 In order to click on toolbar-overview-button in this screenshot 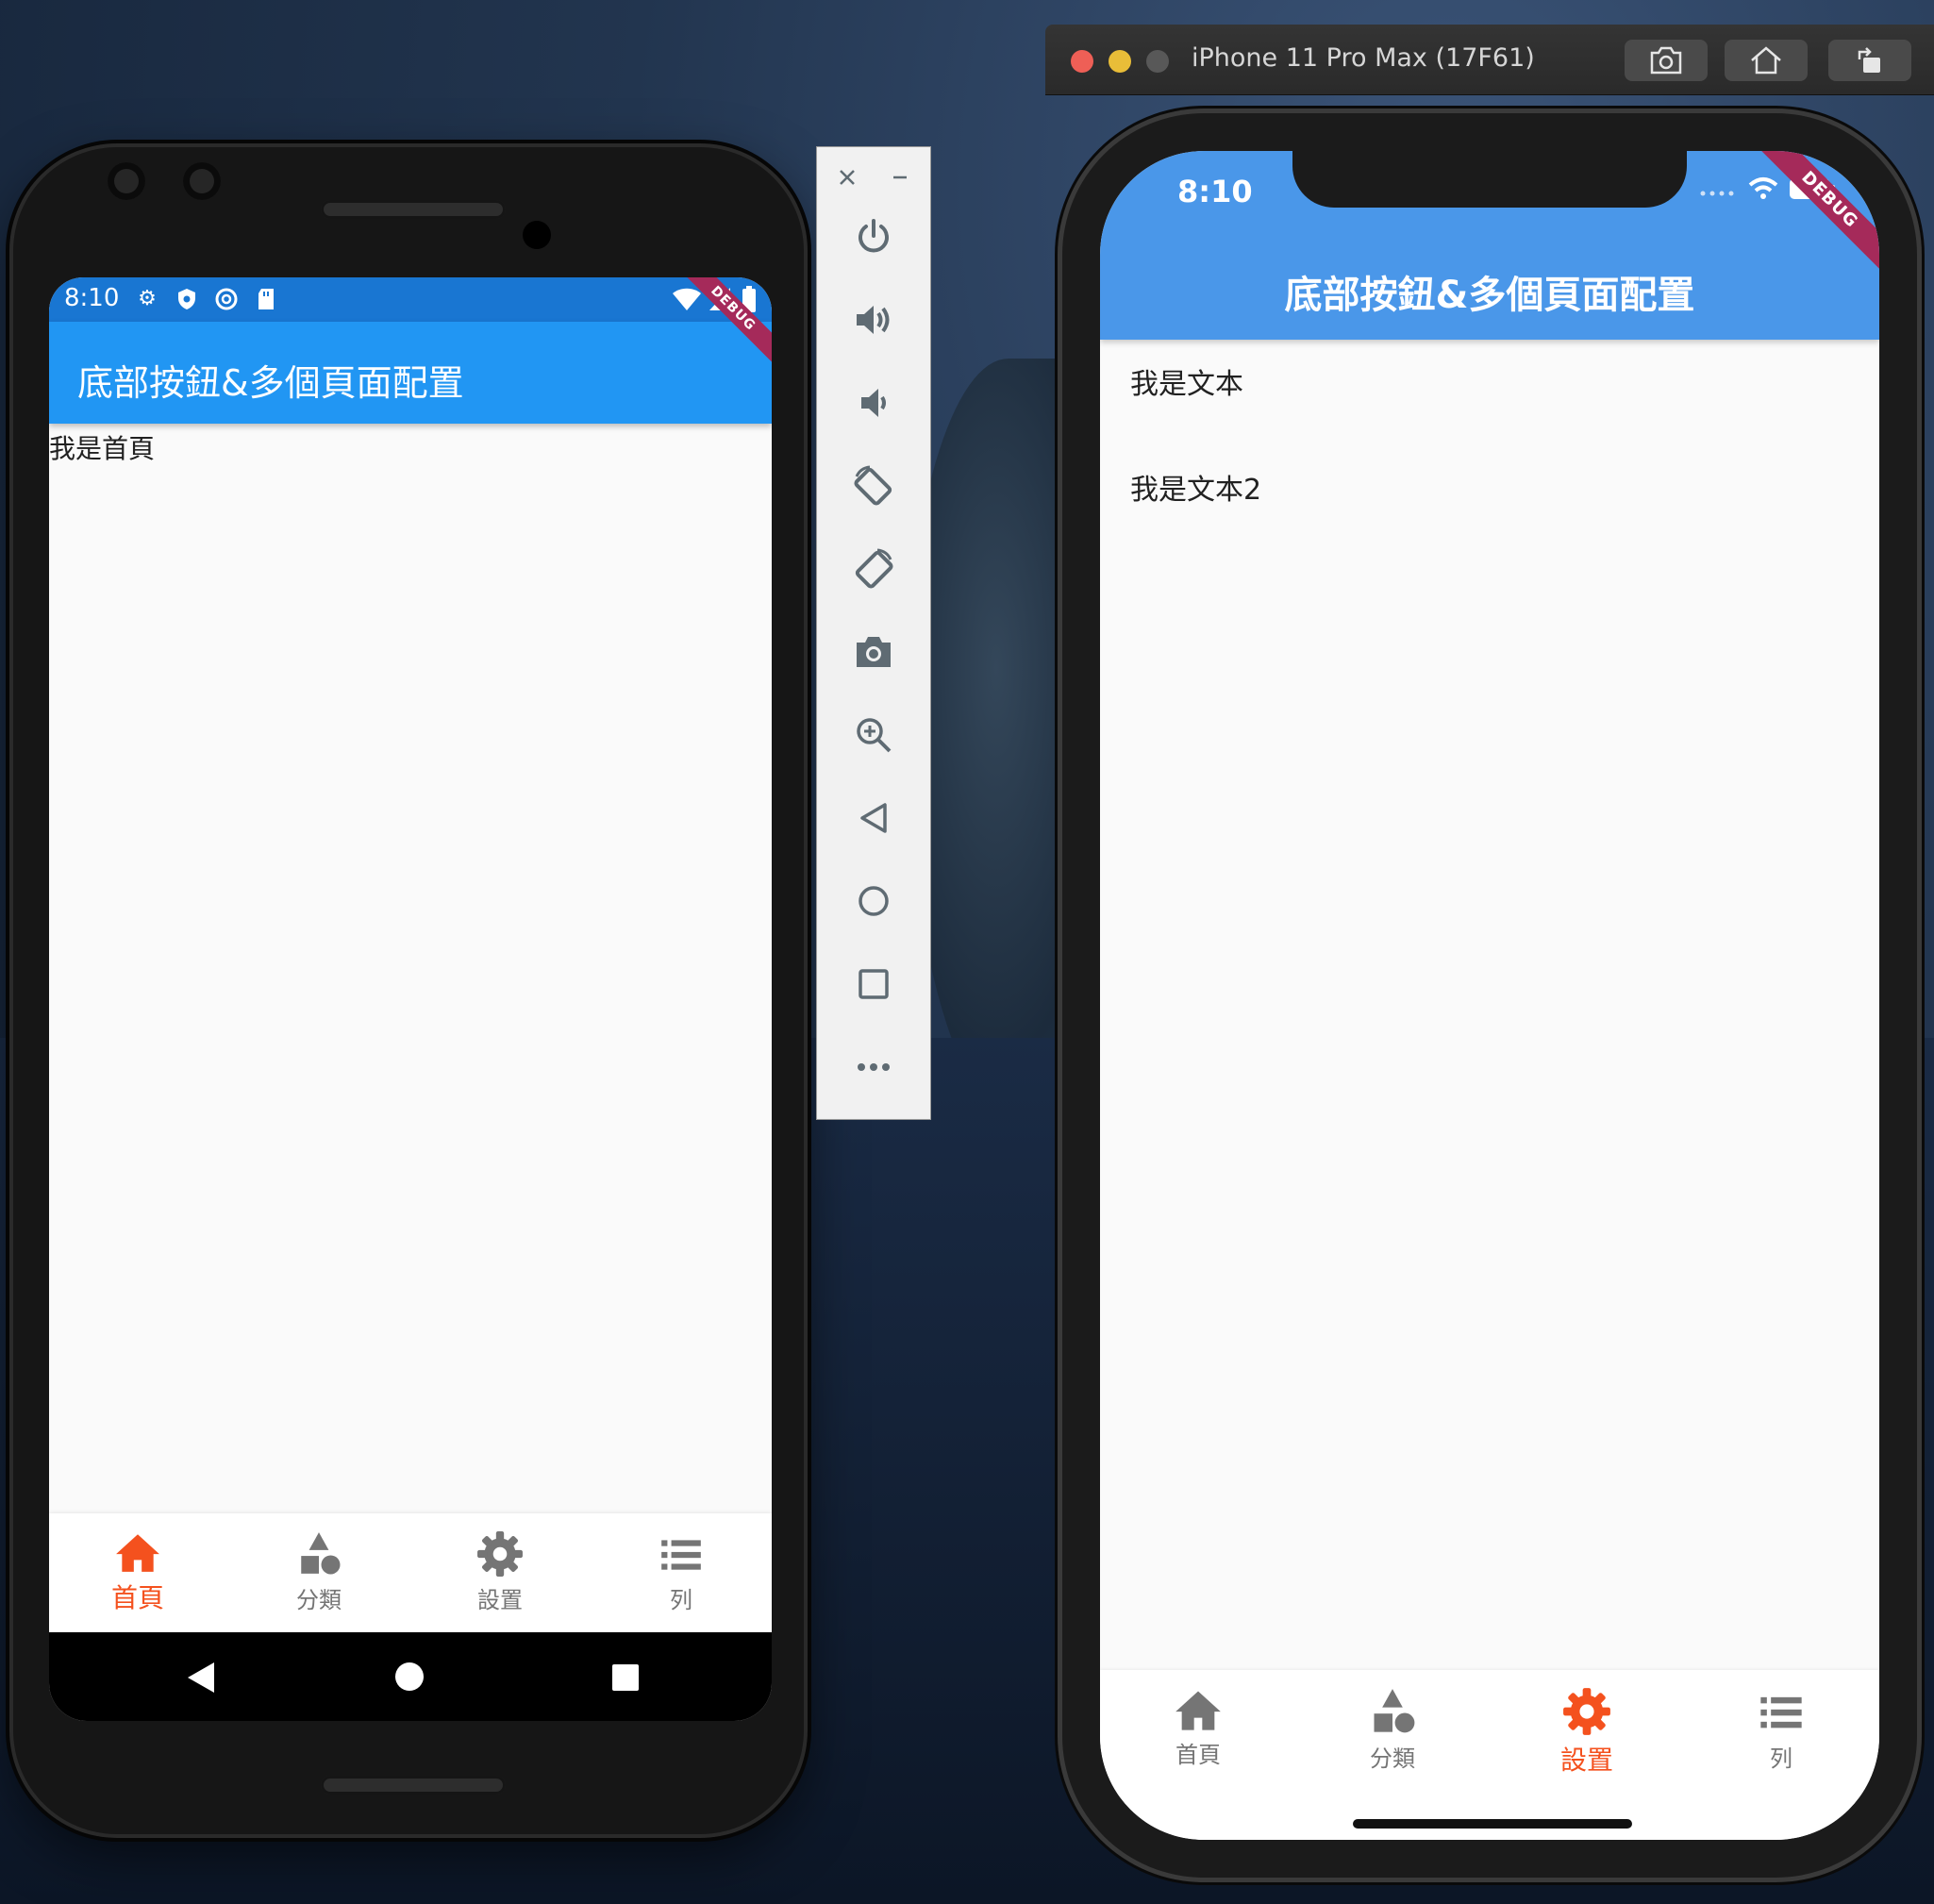, I will do `click(874, 984)`.